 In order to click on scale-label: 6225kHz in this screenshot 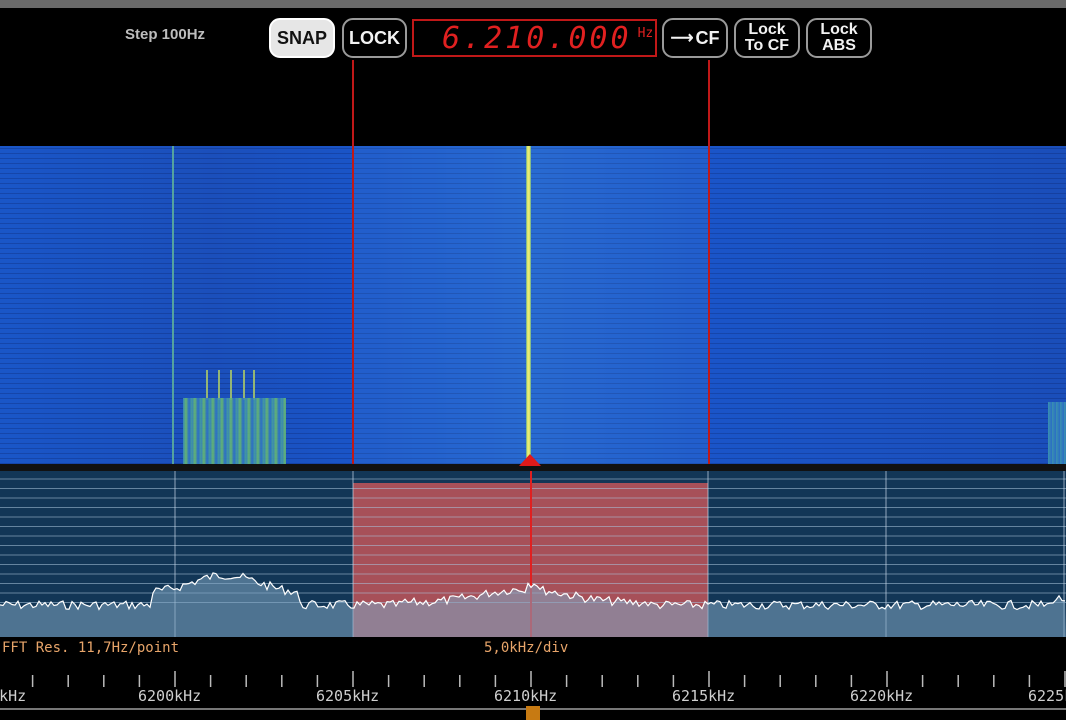, I will do `click(1047, 696)`.